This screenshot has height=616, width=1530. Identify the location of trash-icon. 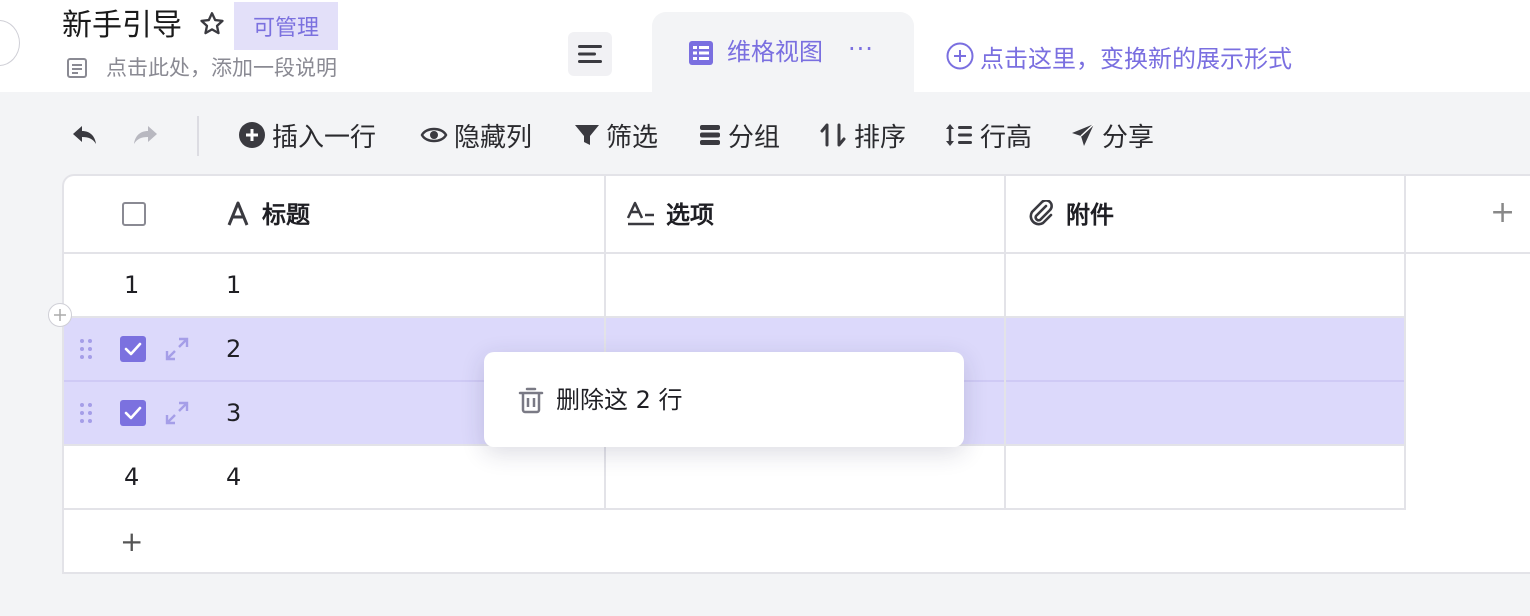
(531, 400).